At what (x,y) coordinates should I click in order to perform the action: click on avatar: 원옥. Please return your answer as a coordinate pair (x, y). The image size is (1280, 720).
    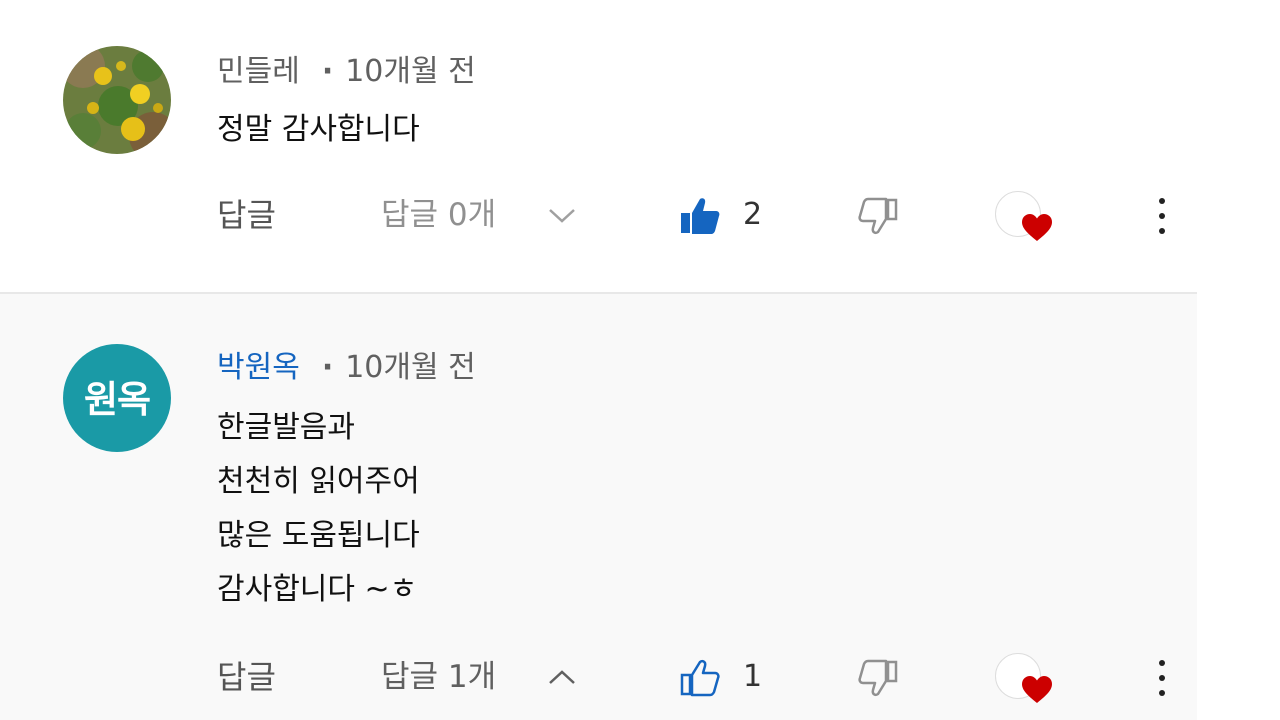
    Looking at the image, I should click on (117, 398).